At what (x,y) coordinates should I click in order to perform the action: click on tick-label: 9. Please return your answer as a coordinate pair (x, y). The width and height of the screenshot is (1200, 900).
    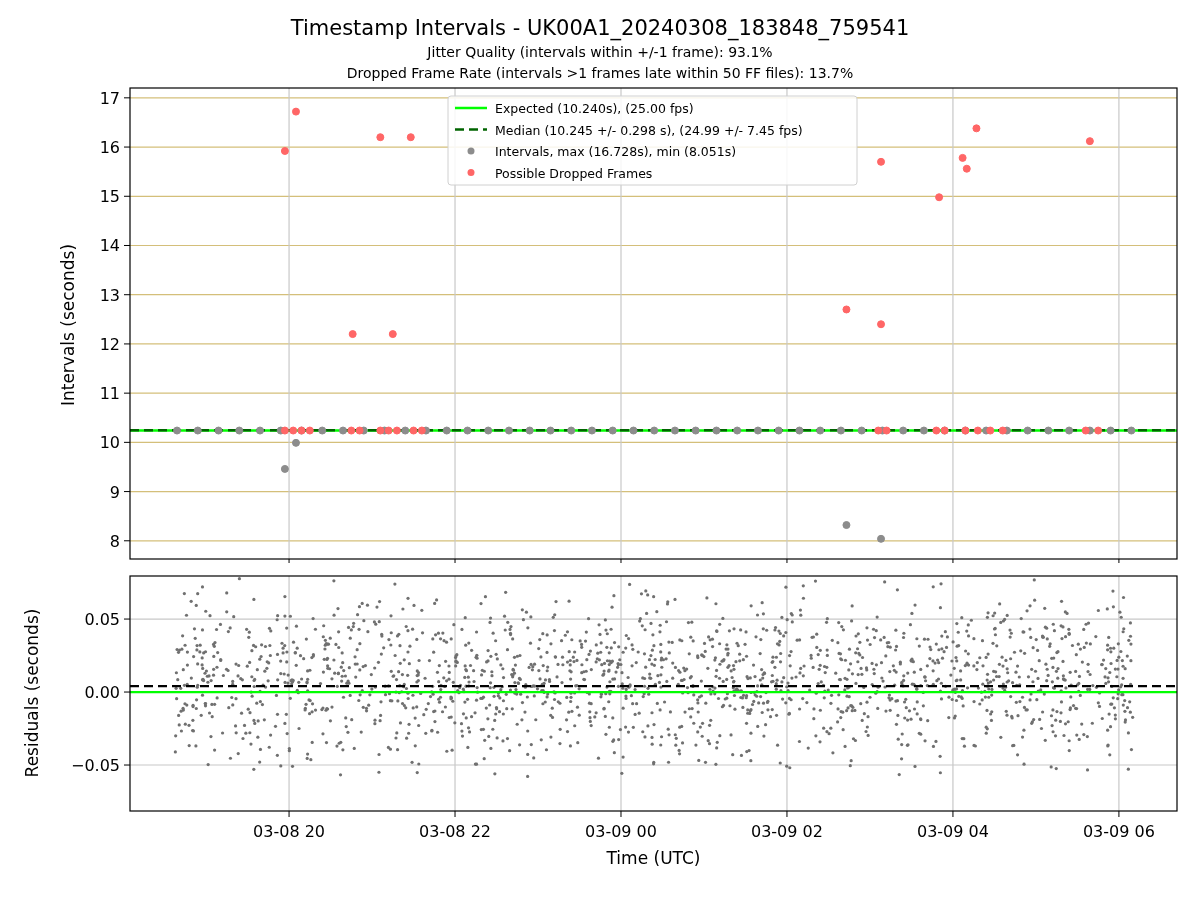
    Looking at the image, I should click on (114, 492).